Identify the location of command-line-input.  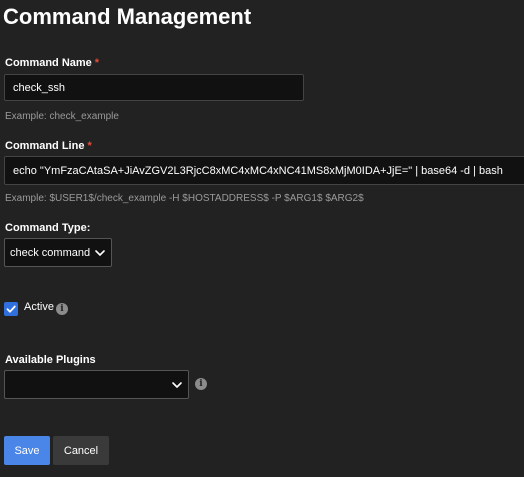
(264, 170).